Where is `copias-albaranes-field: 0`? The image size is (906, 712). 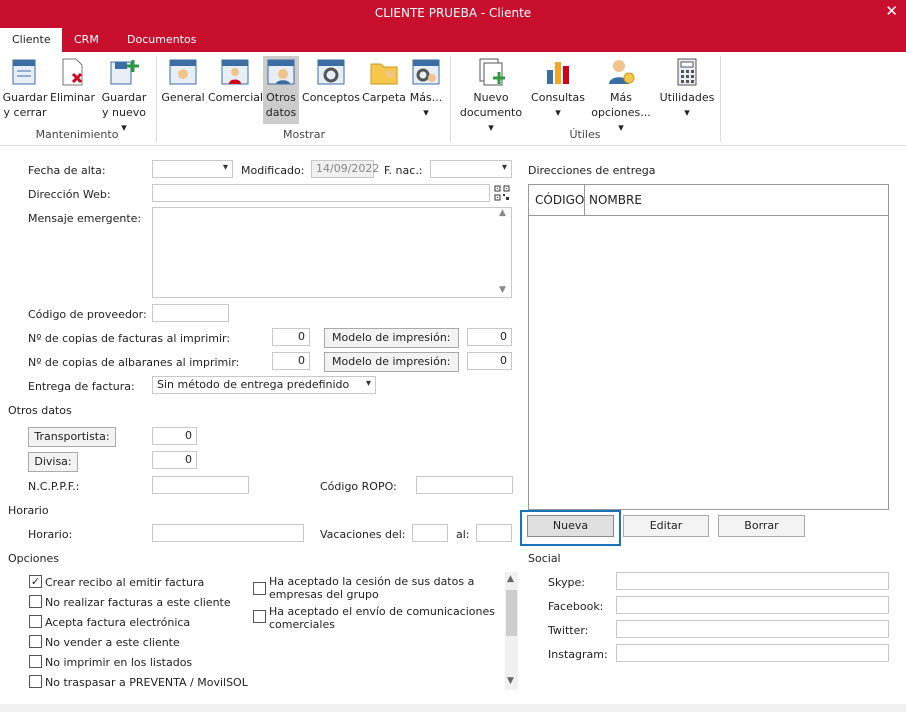 copias-albaranes-field: 0 is located at coordinates (291, 361).